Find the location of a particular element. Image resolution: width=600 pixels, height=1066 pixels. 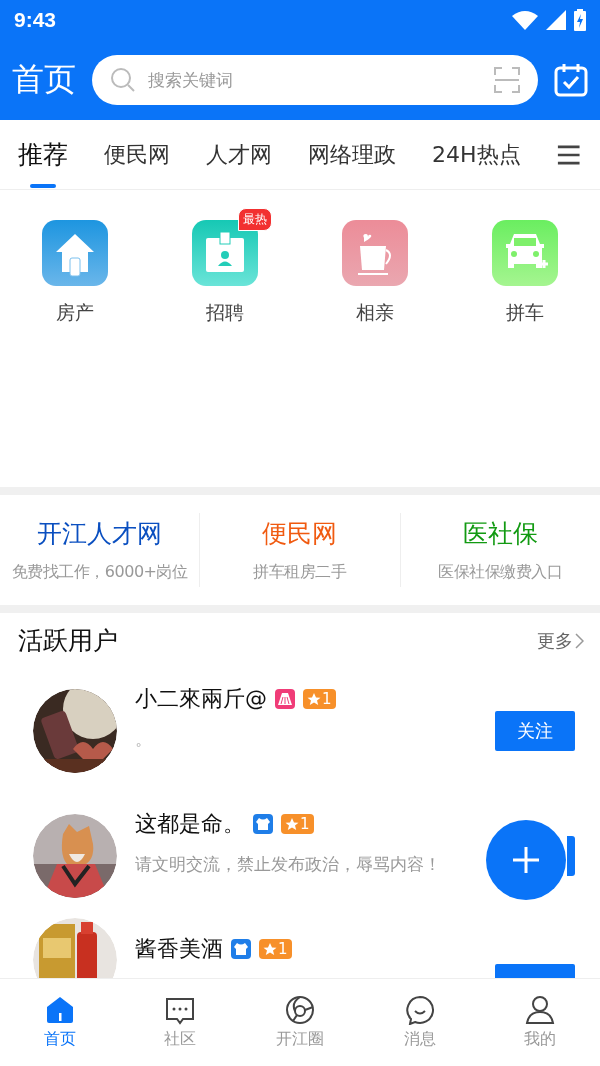

aperture-icon is located at coordinates (300, 1010).